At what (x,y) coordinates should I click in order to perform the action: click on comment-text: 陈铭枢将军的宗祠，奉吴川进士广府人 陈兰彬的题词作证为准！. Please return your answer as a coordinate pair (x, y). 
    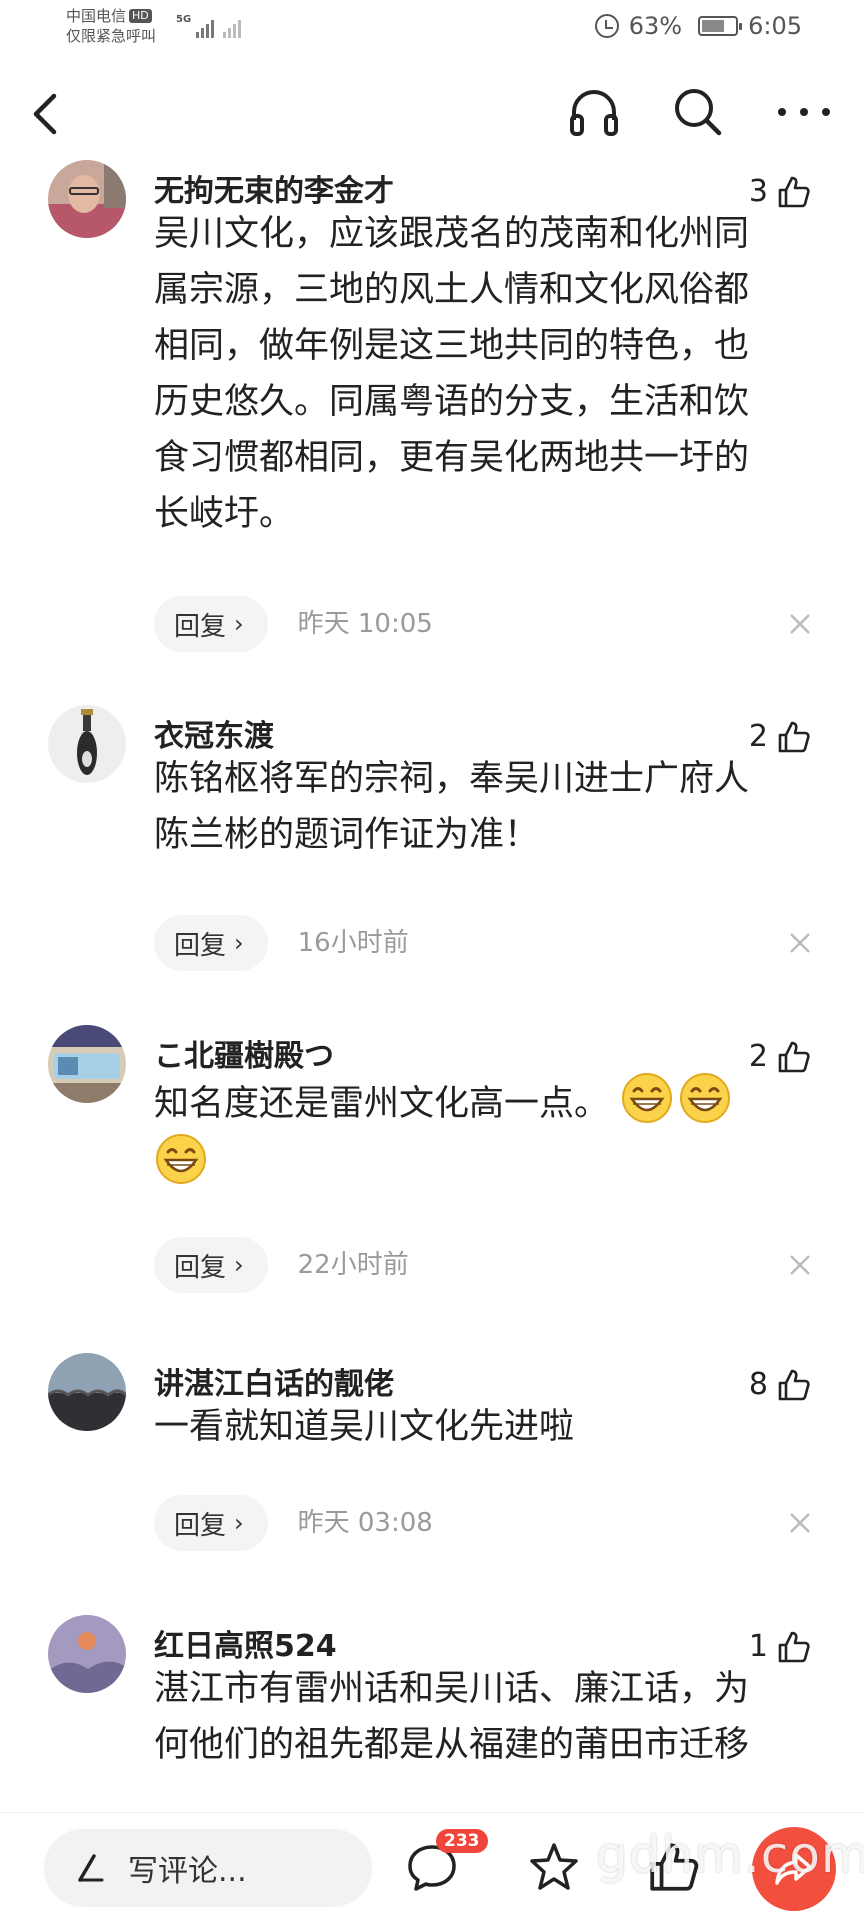
    Looking at the image, I should click on (484, 807).